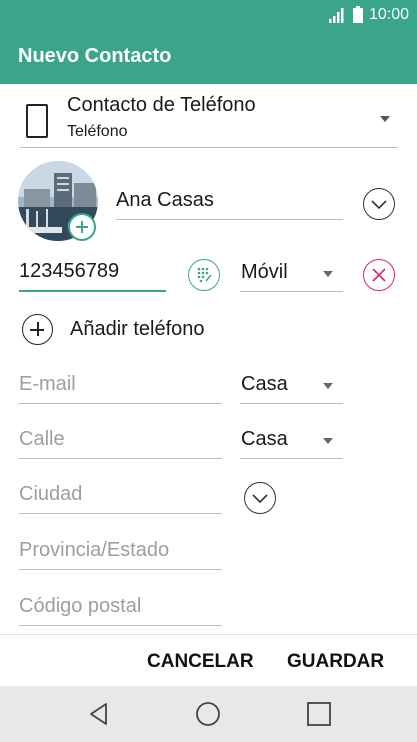 Image resolution: width=417 pixels, height=742 pixels. What do you see at coordinates (120, 385) in the screenshot?
I see `email-field: E-mail` at bounding box center [120, 385].